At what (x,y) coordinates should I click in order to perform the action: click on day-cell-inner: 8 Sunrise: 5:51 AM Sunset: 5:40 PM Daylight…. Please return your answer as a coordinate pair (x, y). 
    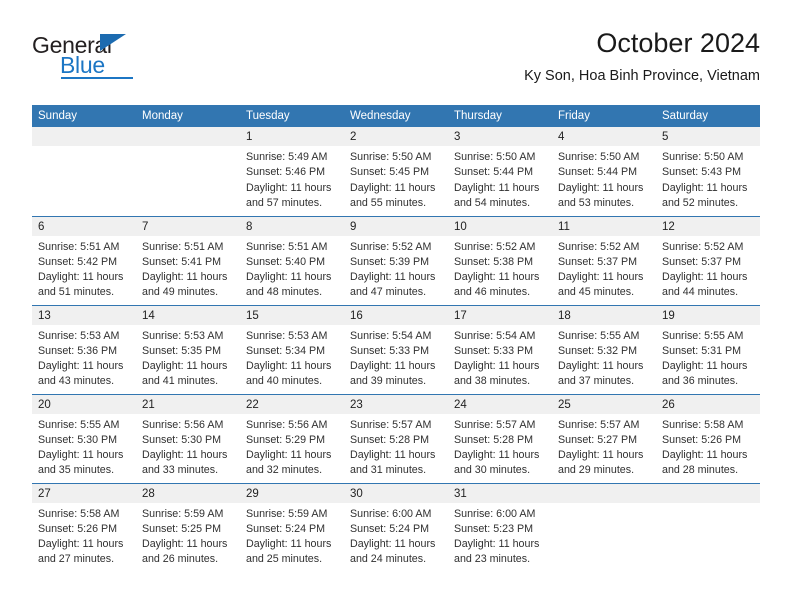
    Looking at the image, I should click on (292, 260).